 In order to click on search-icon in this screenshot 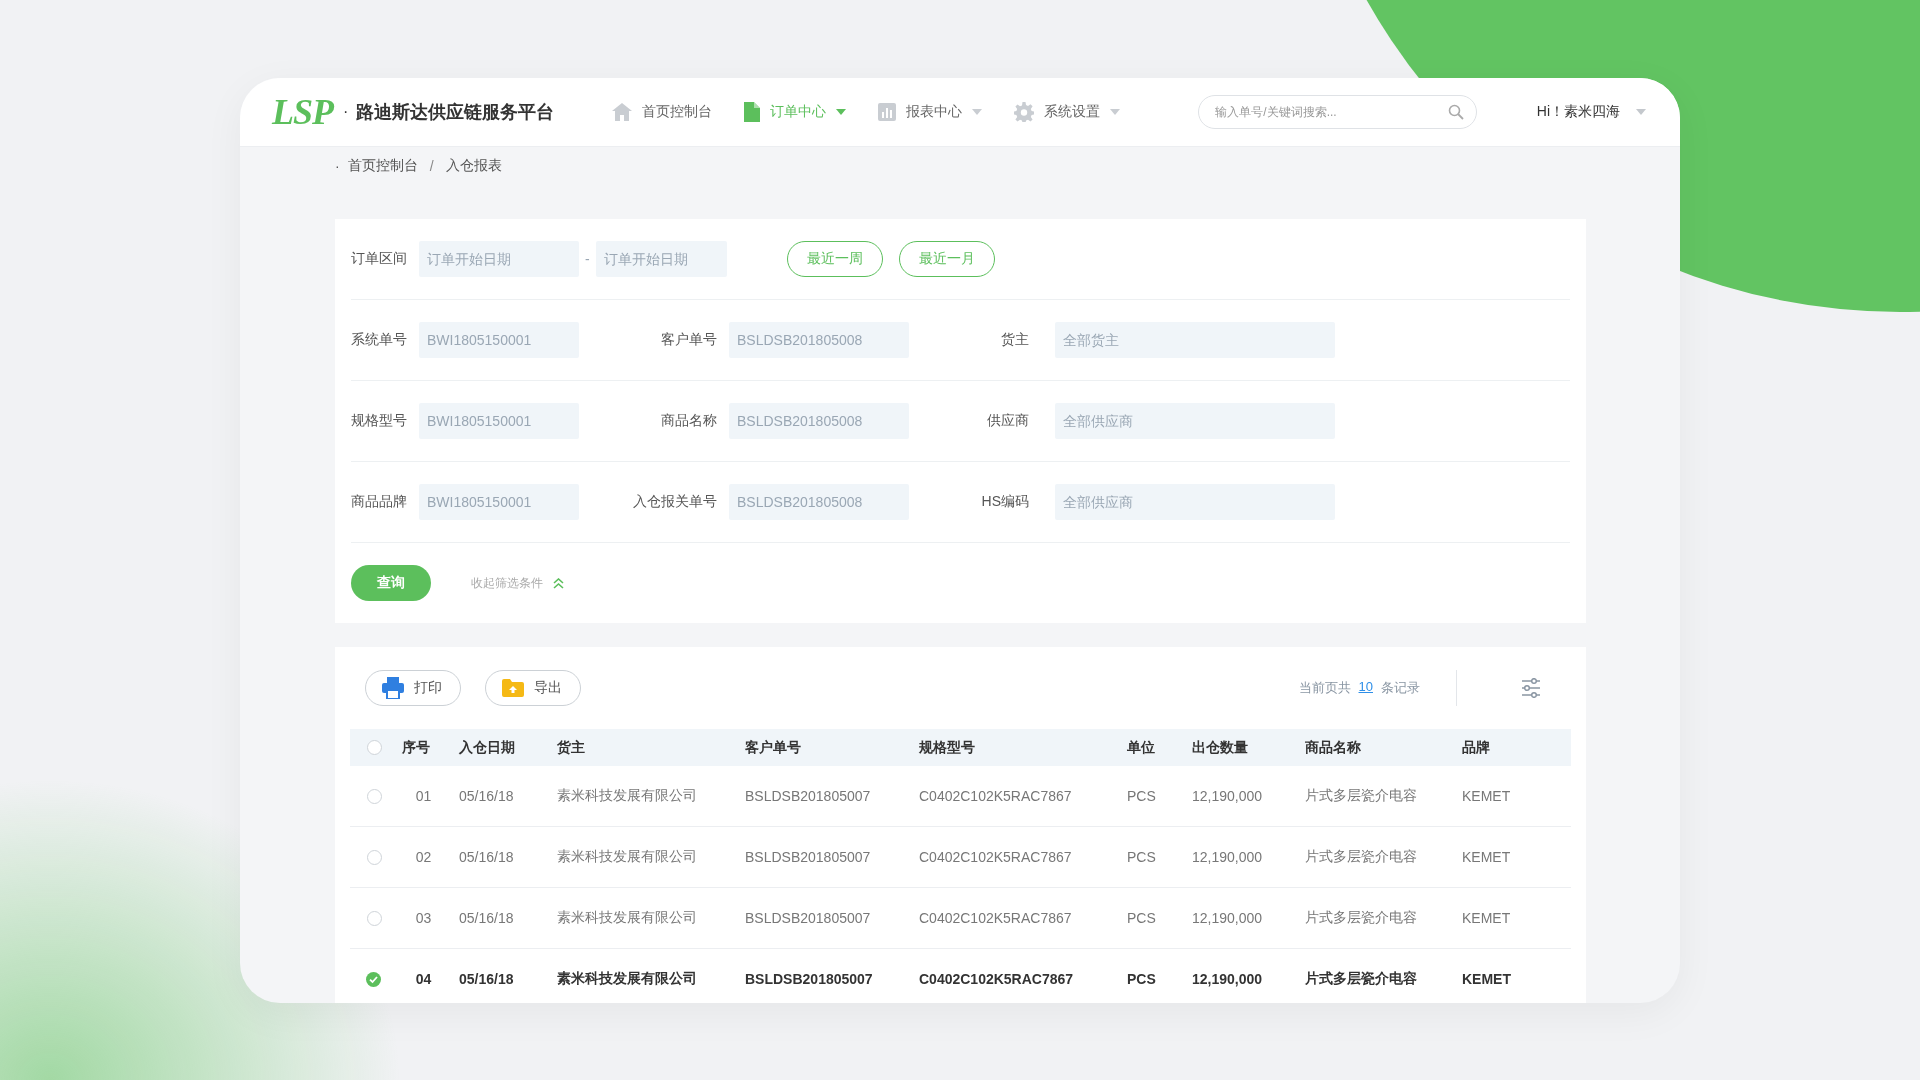, I will do `click(1456, 112)`.